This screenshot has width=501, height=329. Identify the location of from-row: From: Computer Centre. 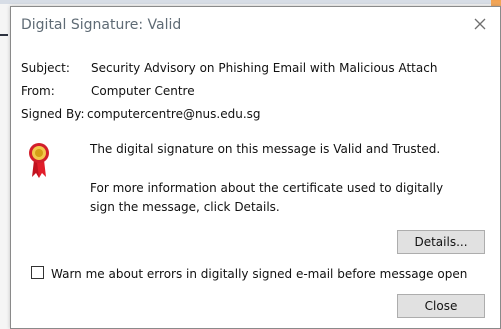
(108, 91).